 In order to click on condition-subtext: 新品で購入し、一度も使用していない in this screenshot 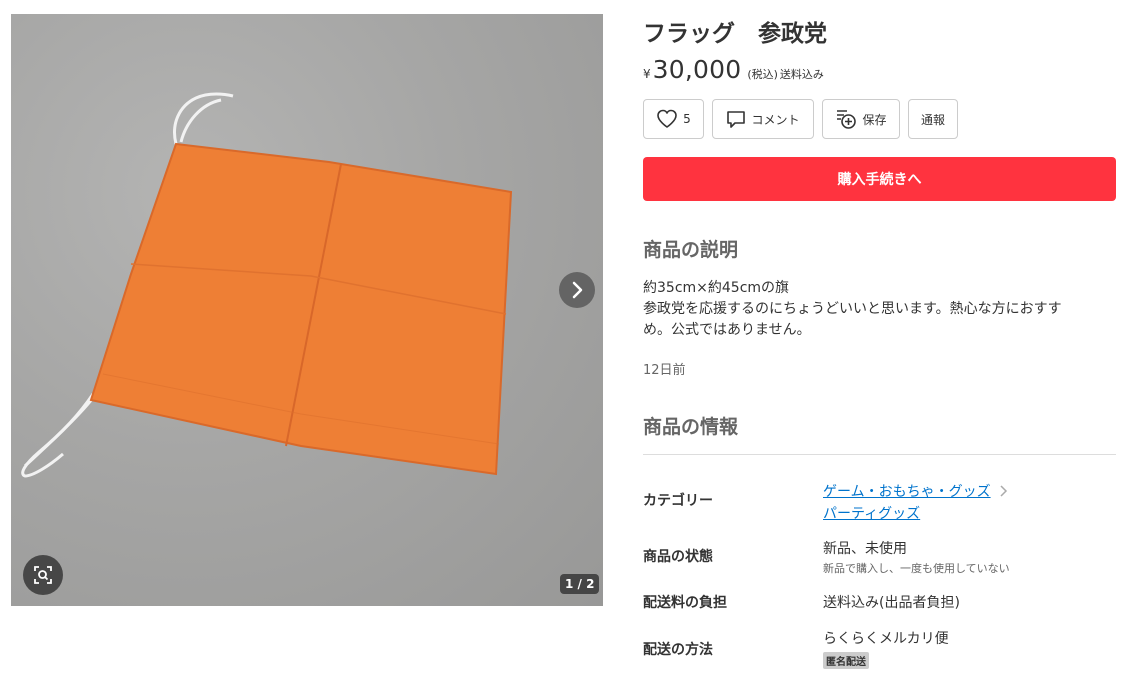, I will do `click(916, 568)`.